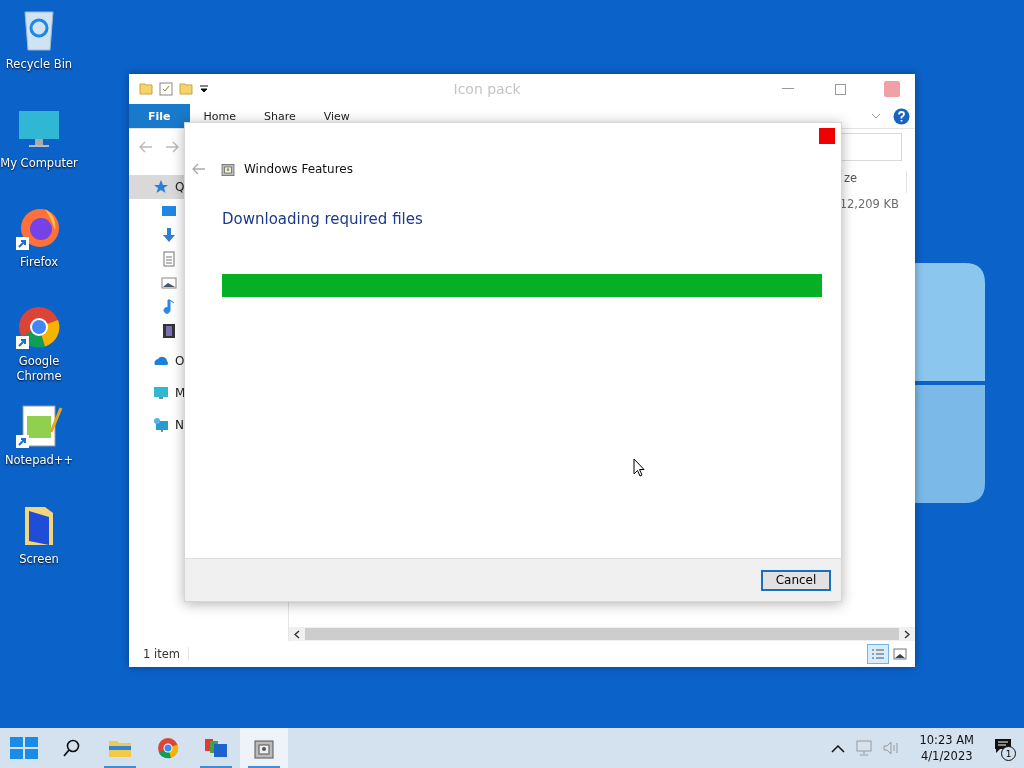 This screenshot has width=1024, height=768. Describe the element at coordinates (869, 204) in the screenshot. I see `size-cell: 12,209 KB` at that location.